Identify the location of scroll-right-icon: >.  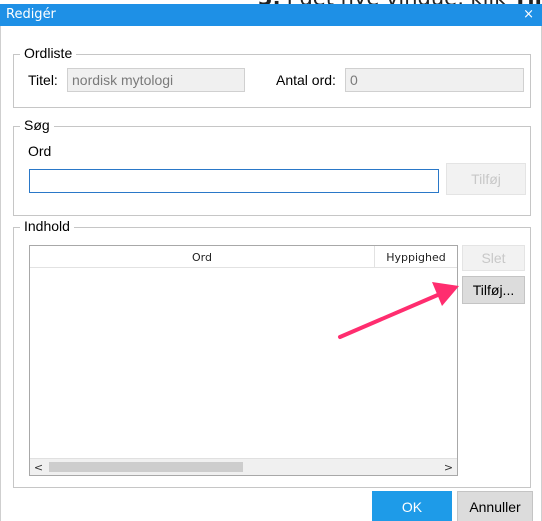
(448, 467).